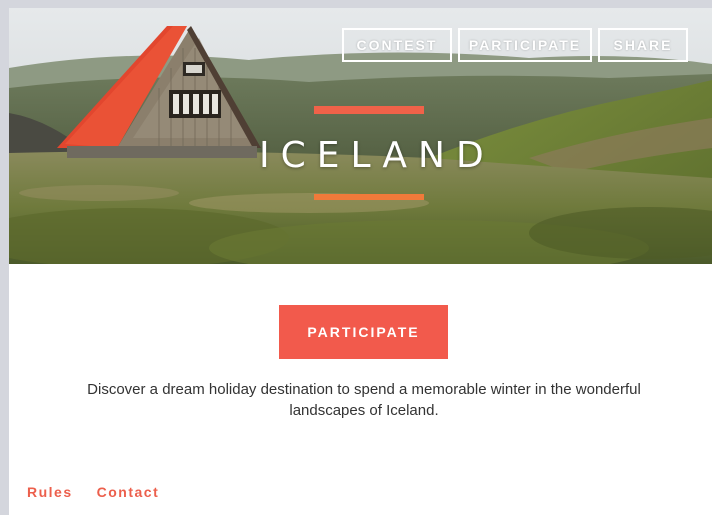 The image size is (712, 515). What do you see at coordinates (4, 257) in the screenshot?
I see `page-frame-left` at bounding box center [4, 257].